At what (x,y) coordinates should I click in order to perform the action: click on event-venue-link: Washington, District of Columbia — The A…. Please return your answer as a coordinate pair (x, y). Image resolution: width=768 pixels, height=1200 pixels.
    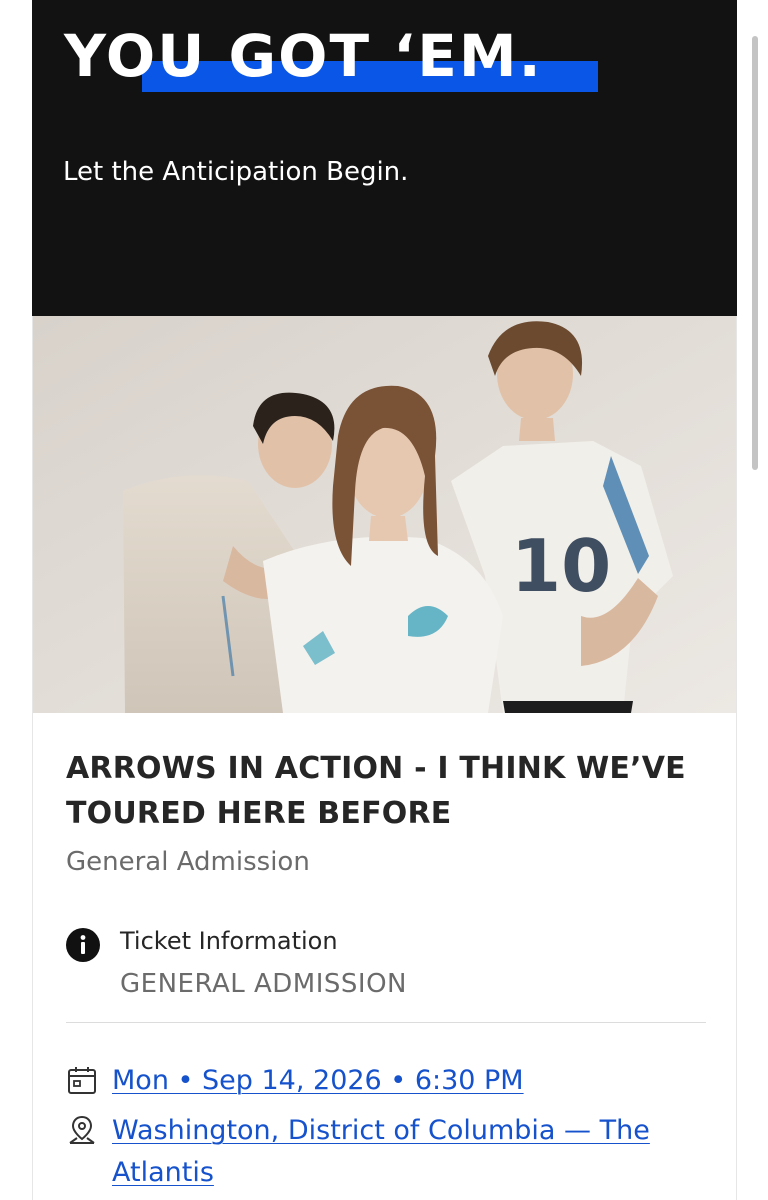
    Looking at the image, I should click on (407, 1152).